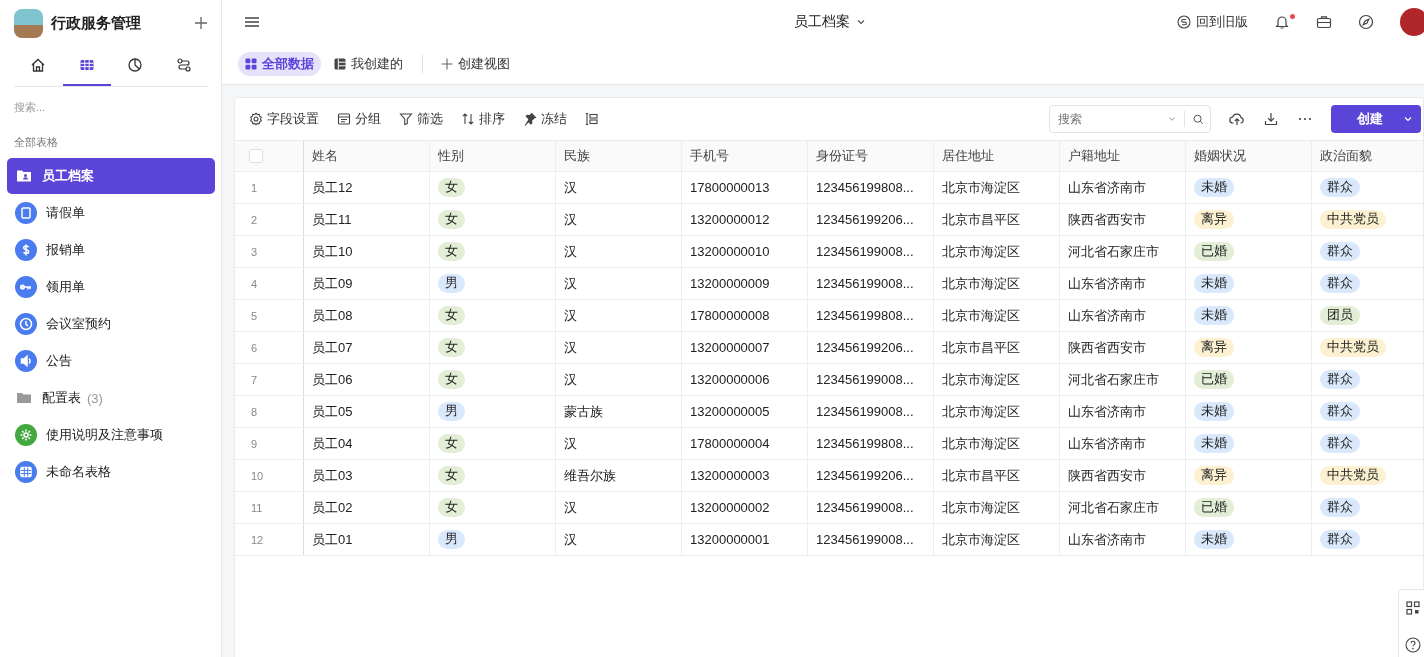 Image resolution: width=1424 pixels, height=657 pixels. What do you see at coordinates (111, 250) in the screenshot?
I see `sidebar-item: 报销单` at bounding box center [111, 250].